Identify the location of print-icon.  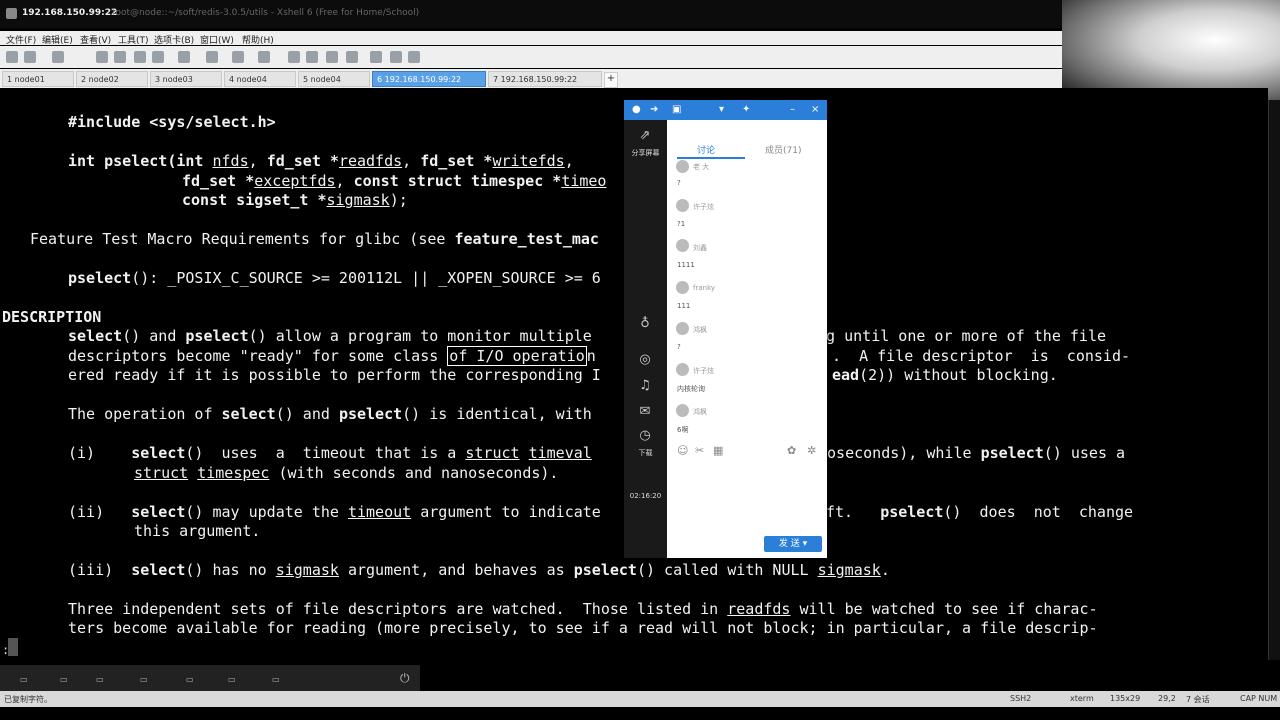
(140, 57).